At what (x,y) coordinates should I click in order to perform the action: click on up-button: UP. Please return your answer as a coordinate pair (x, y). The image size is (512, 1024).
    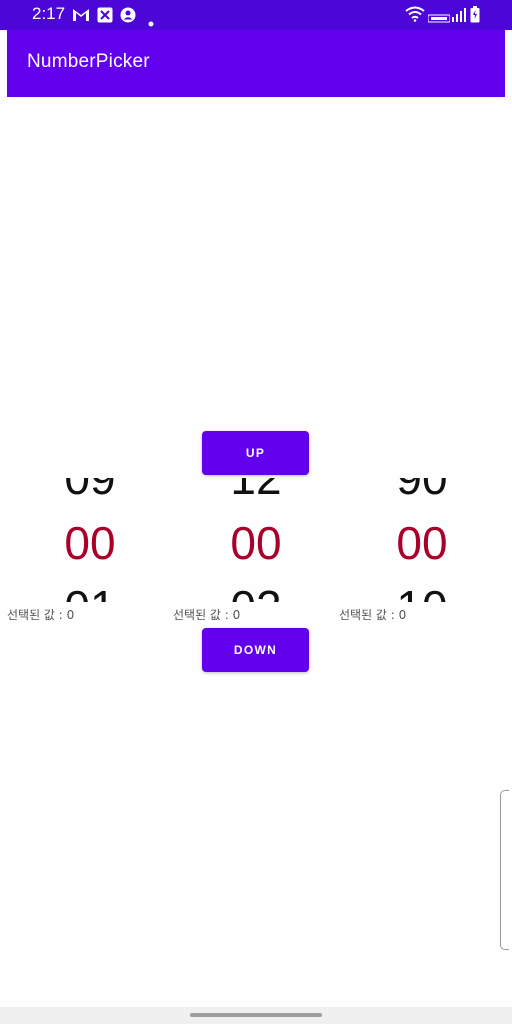
    Looking at the image, I should click on (255, 453).